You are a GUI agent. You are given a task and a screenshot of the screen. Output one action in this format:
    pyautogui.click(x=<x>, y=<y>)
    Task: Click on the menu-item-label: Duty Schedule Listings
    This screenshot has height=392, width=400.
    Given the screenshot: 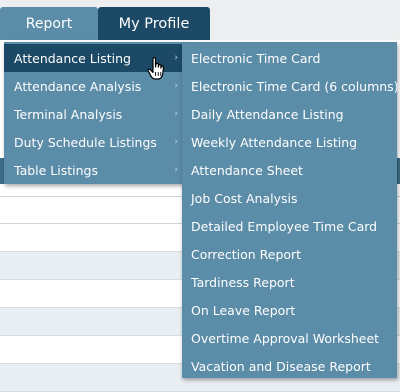 What is the action you would take?
    pyautogui.click(x=85, y=142)
    